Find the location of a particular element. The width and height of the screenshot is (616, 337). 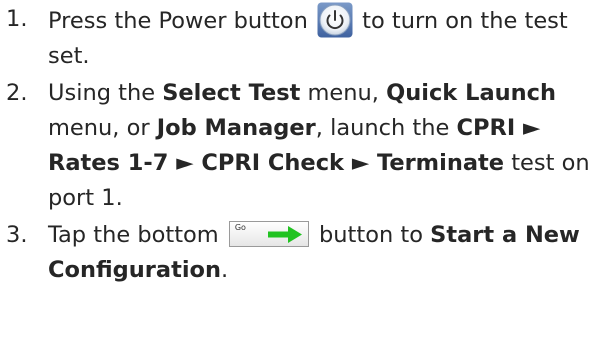

step-text: Using the is located at coordinates (105, 93).